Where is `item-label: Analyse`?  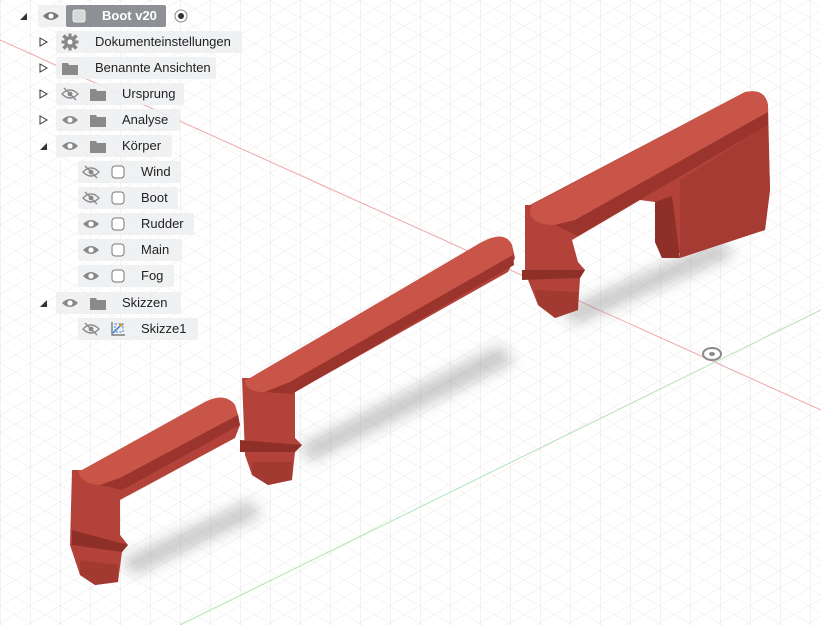
item-label: Analyse is located at coordinates (145, 119).